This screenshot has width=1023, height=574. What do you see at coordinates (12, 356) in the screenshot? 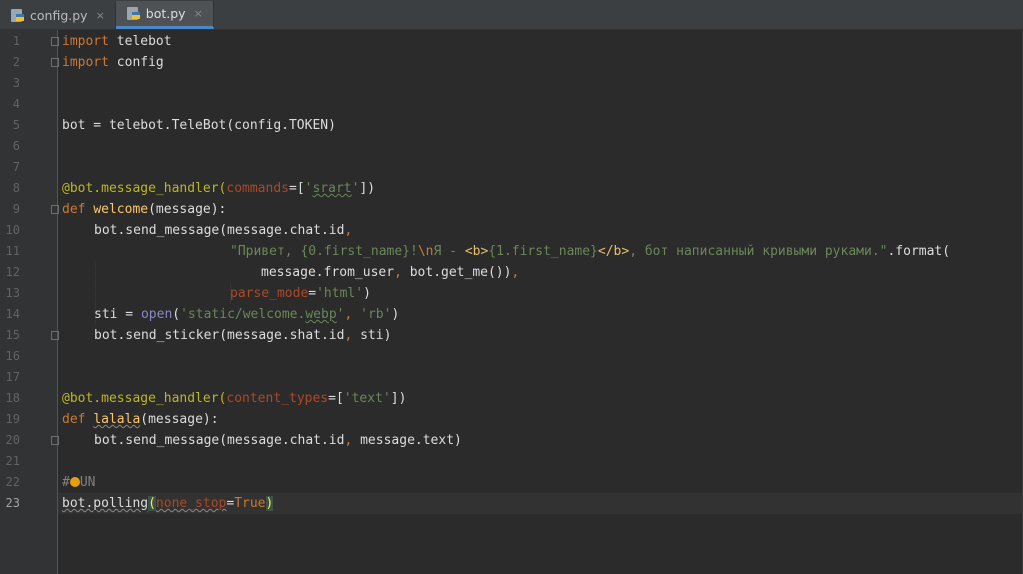
I see `line-number: 16` at bounding box center [12, 356].